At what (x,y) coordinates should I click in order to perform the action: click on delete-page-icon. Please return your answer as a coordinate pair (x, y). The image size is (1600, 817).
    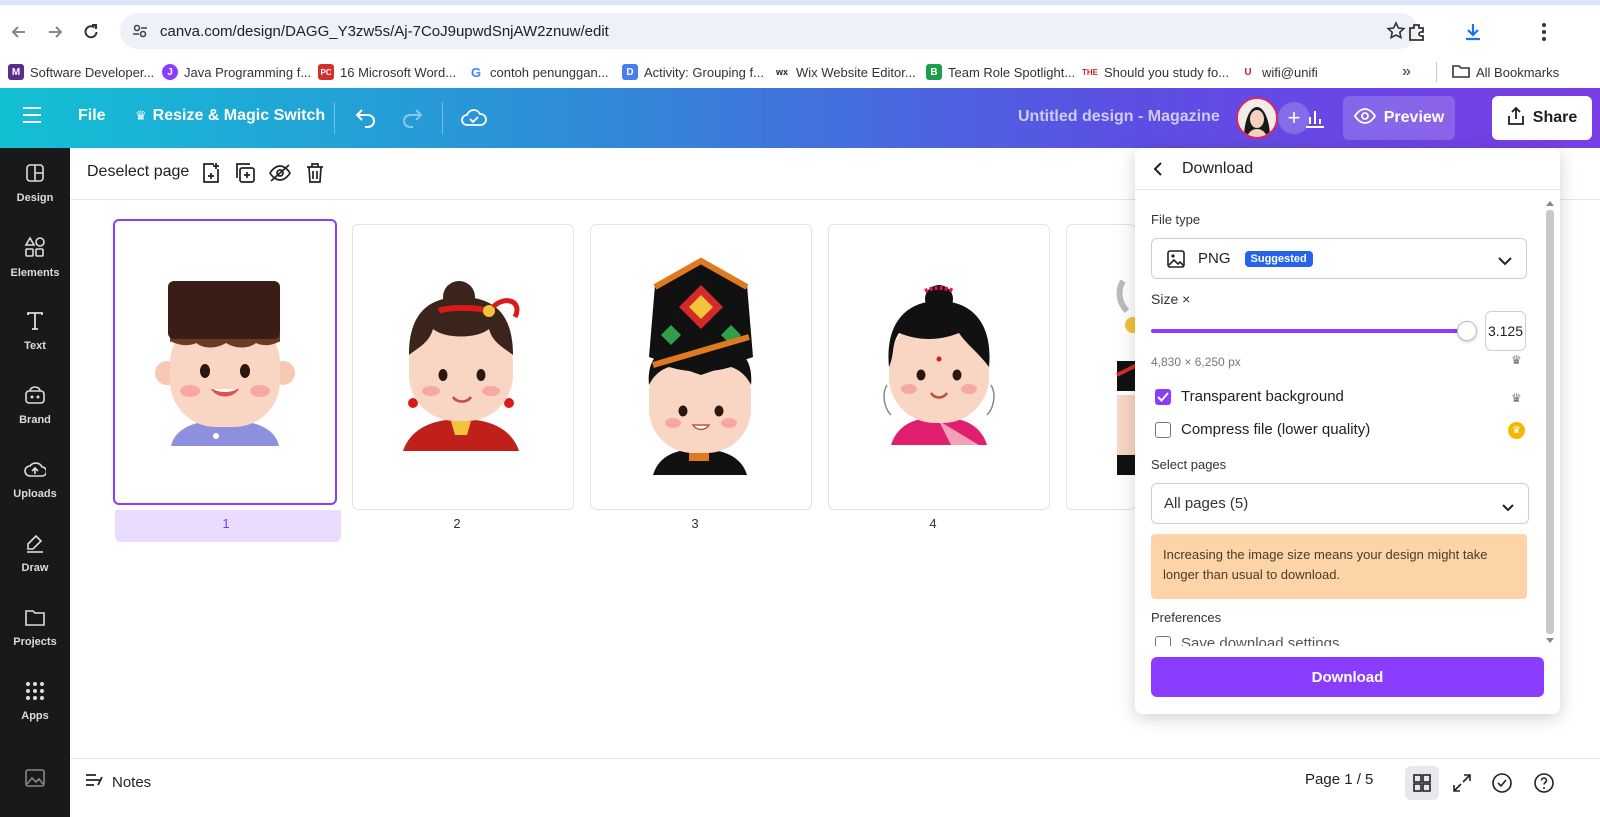
    Looking at the image, I should click on (315, 173).